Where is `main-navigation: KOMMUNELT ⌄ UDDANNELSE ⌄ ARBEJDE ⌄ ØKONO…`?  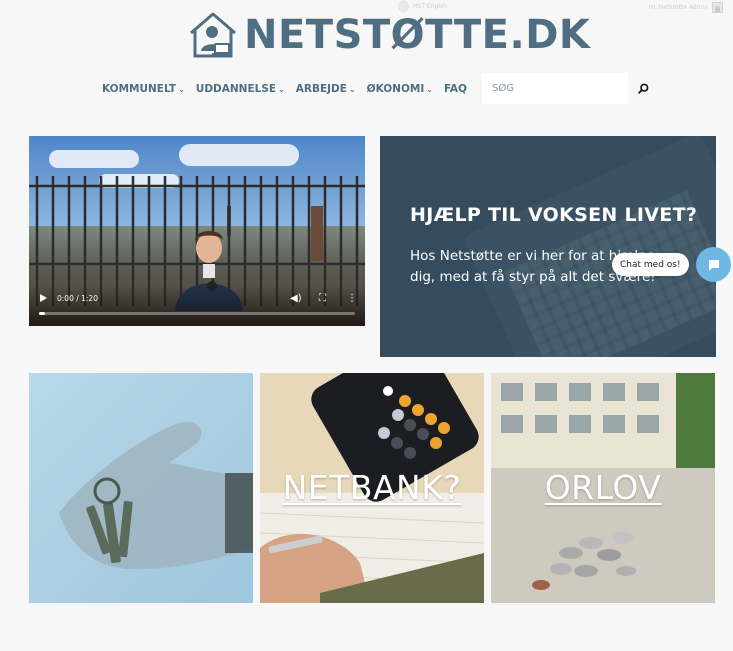 main-navigation: KOMMUNELT ⌄ UDDANNELSE ⌄ ARBEJDE ⌄ ØKONO… is located at coordinates (377, 88).